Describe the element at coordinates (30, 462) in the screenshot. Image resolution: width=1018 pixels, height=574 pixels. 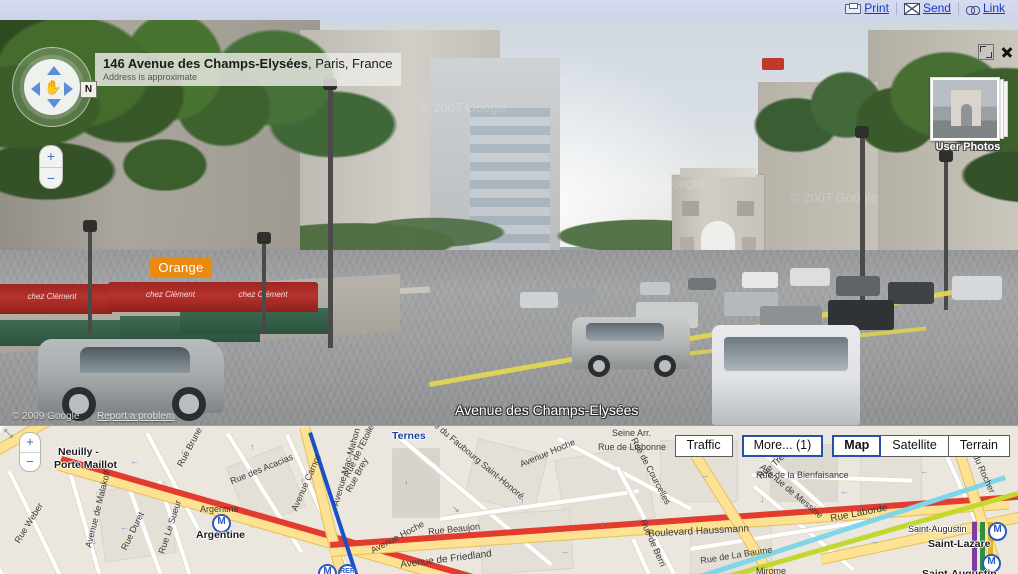
I see `map-zoom-out-button: −` at that location.